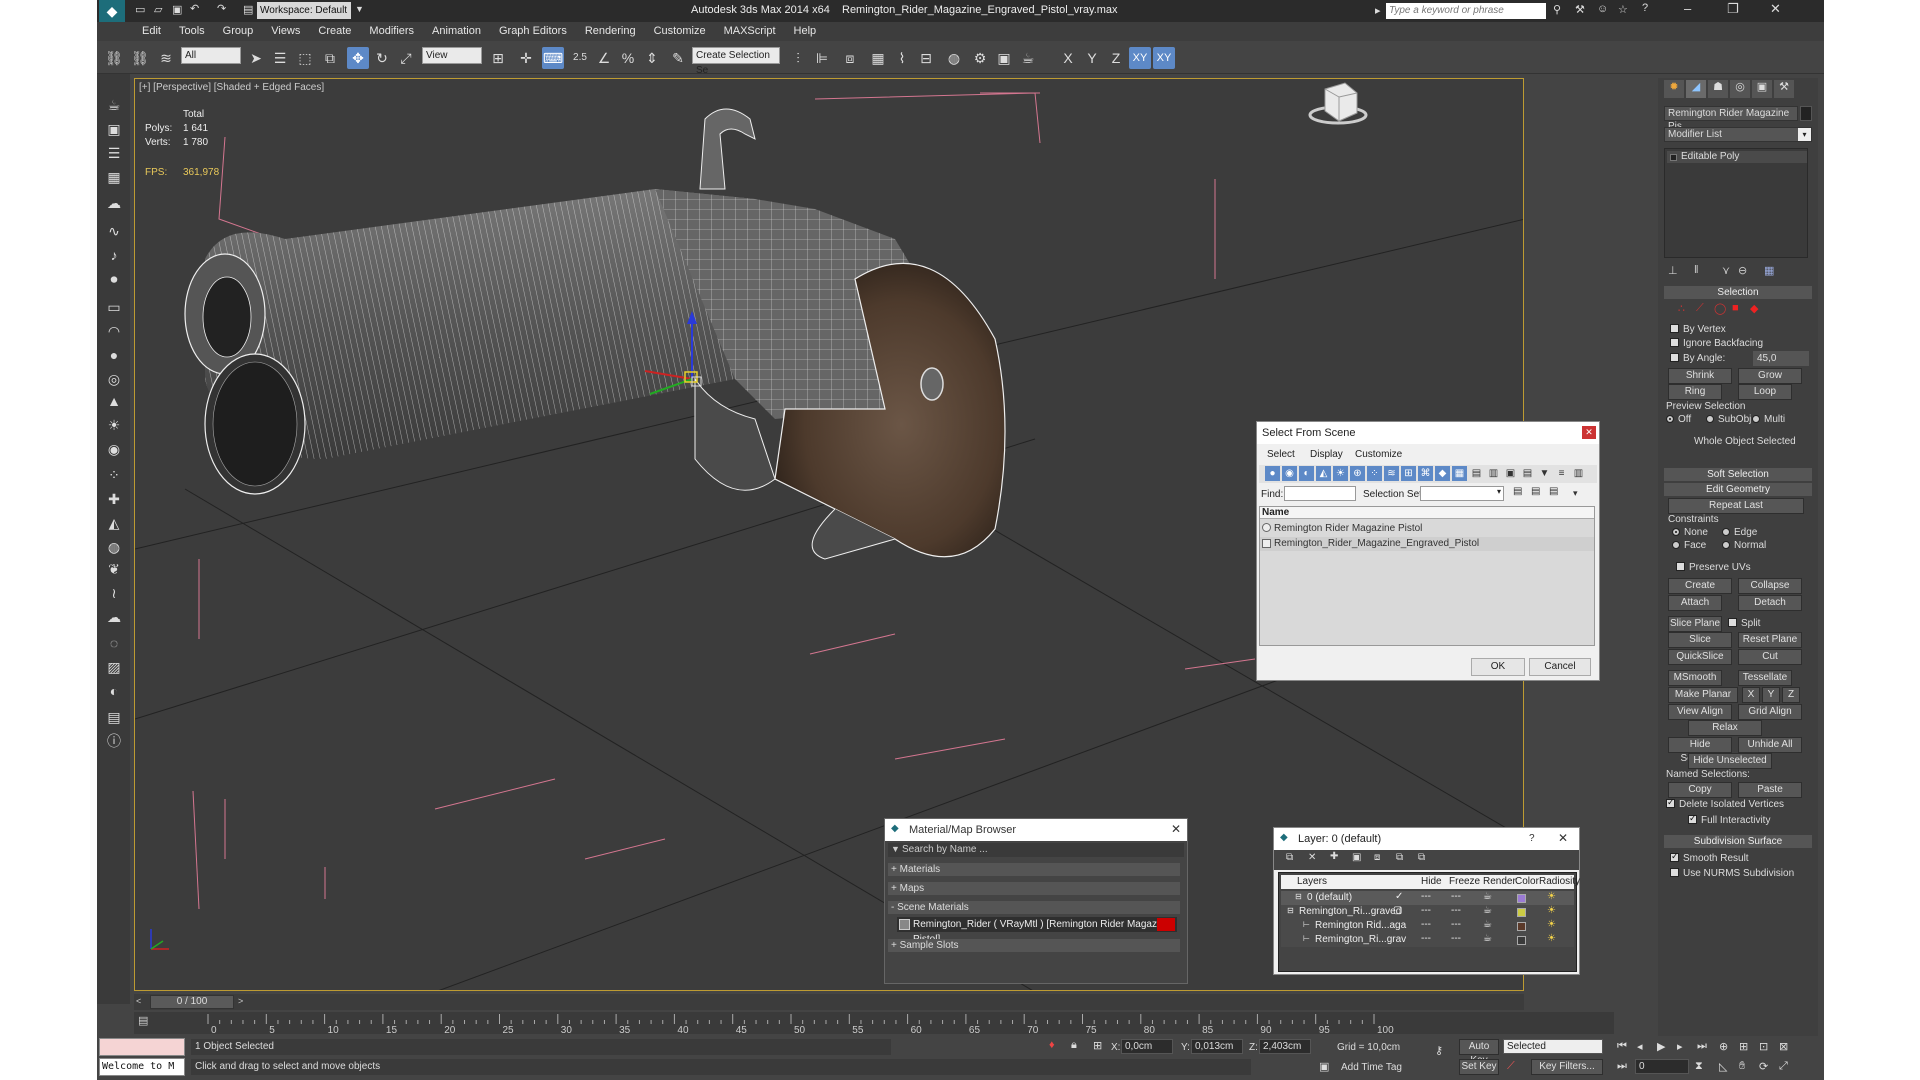 This screenshot has width=1920, height=1080. I want to click on menu-item-modifiers: Modifiers, so click(391, 29).